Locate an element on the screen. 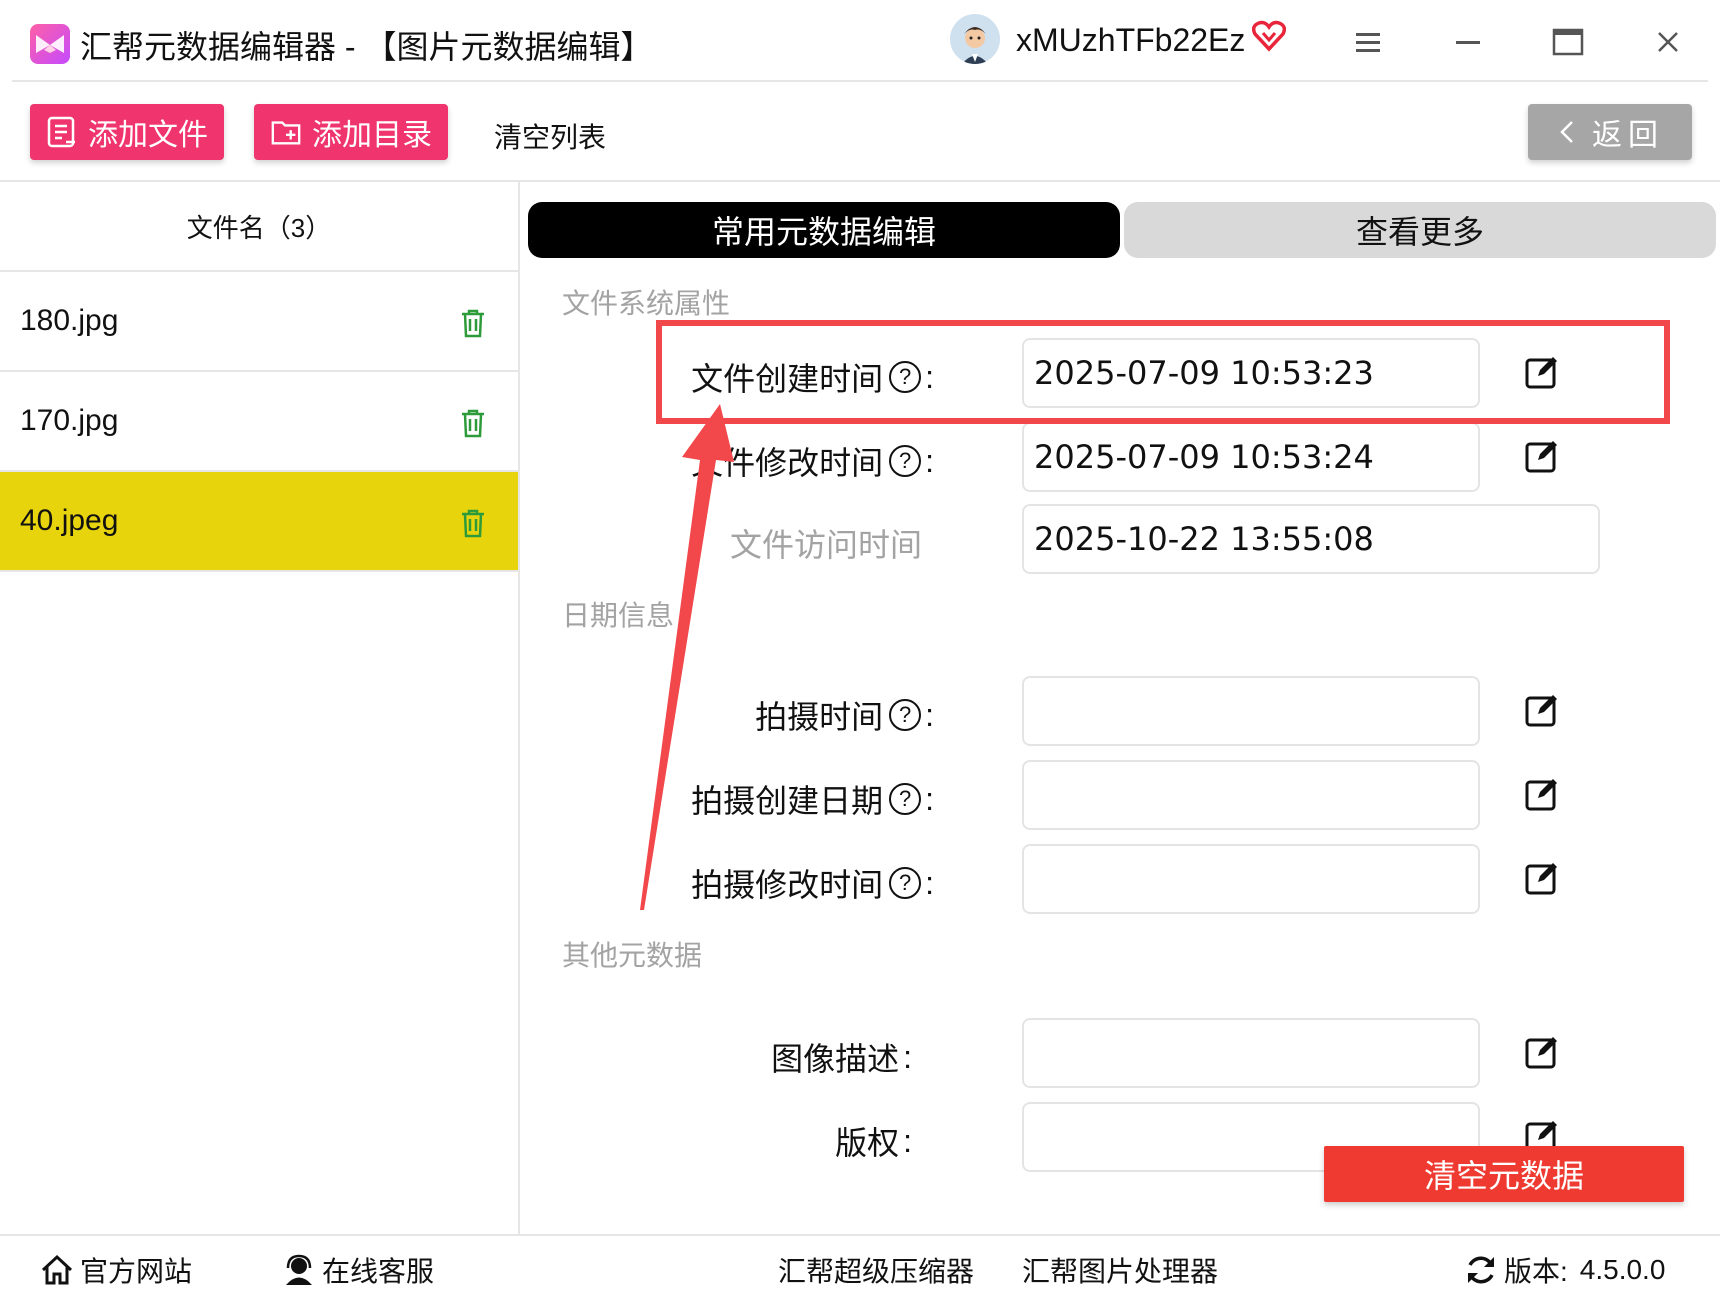  file-list-header: 文件名（3） is located at coordinates (259, 227).